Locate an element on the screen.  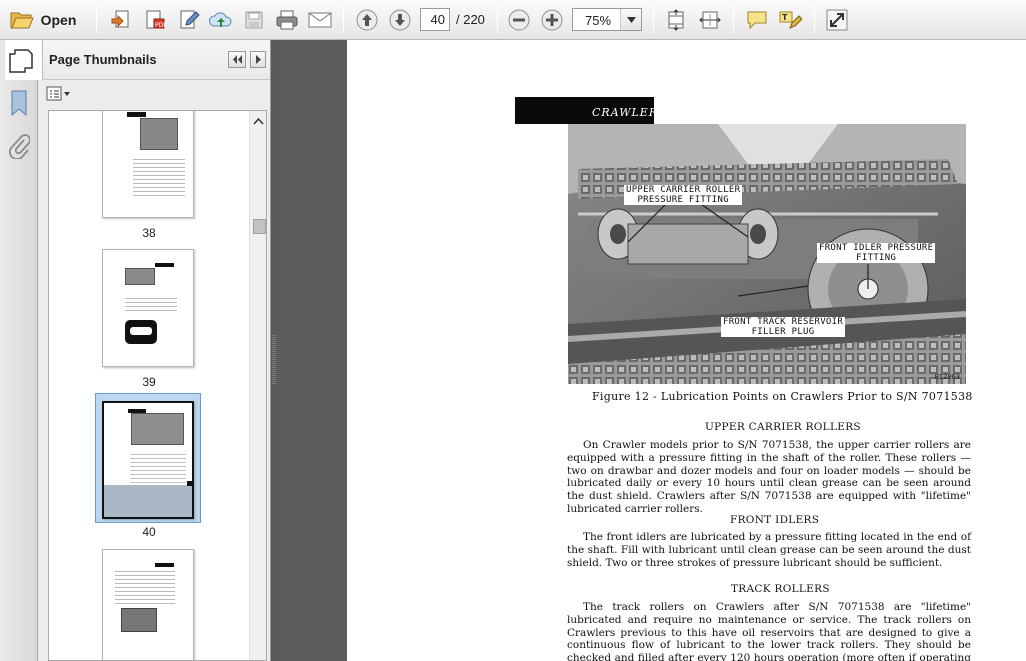
zoom-out-icon is located at coordinates (519, 20).